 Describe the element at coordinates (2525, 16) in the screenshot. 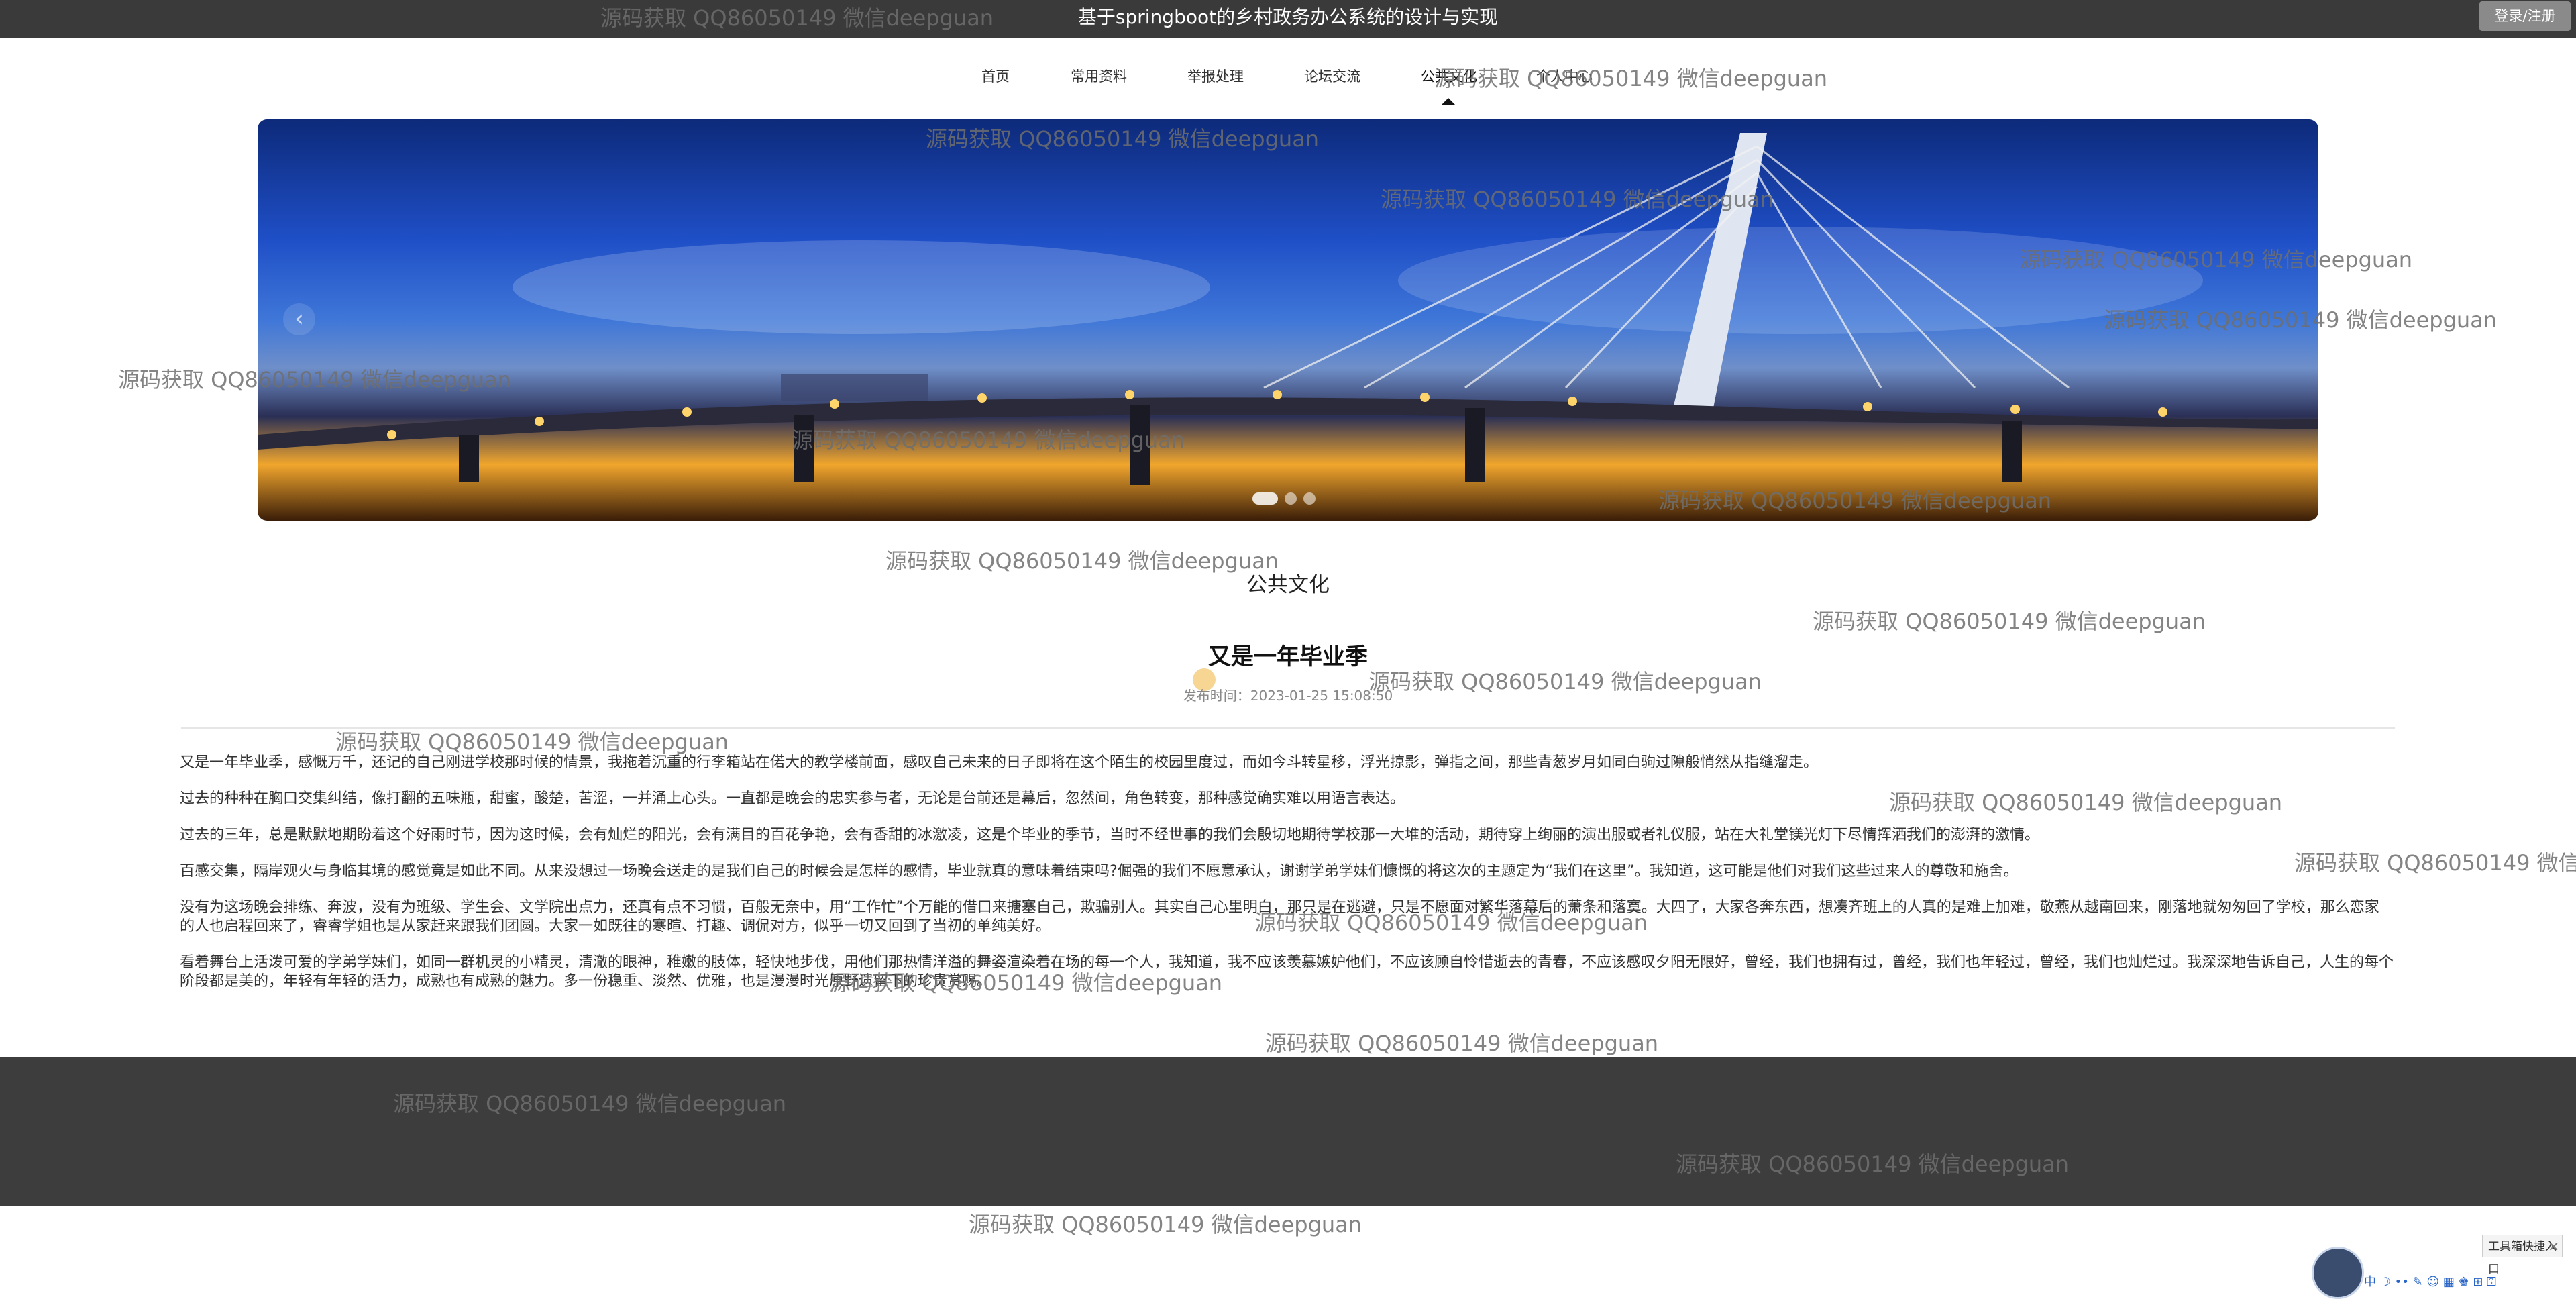

I see `login-register-button: 登录/注册` at that location.